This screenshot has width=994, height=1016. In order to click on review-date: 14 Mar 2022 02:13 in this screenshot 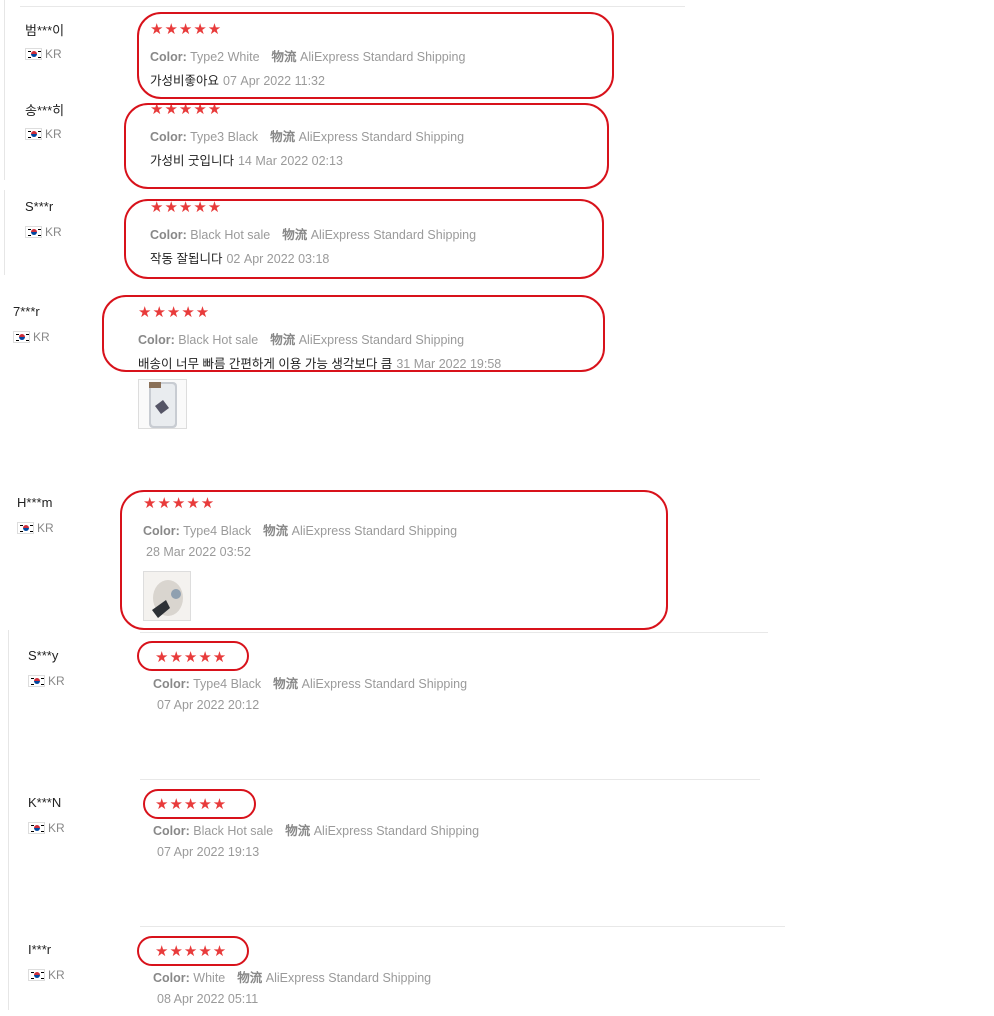, I will do `click(290, 161)`.